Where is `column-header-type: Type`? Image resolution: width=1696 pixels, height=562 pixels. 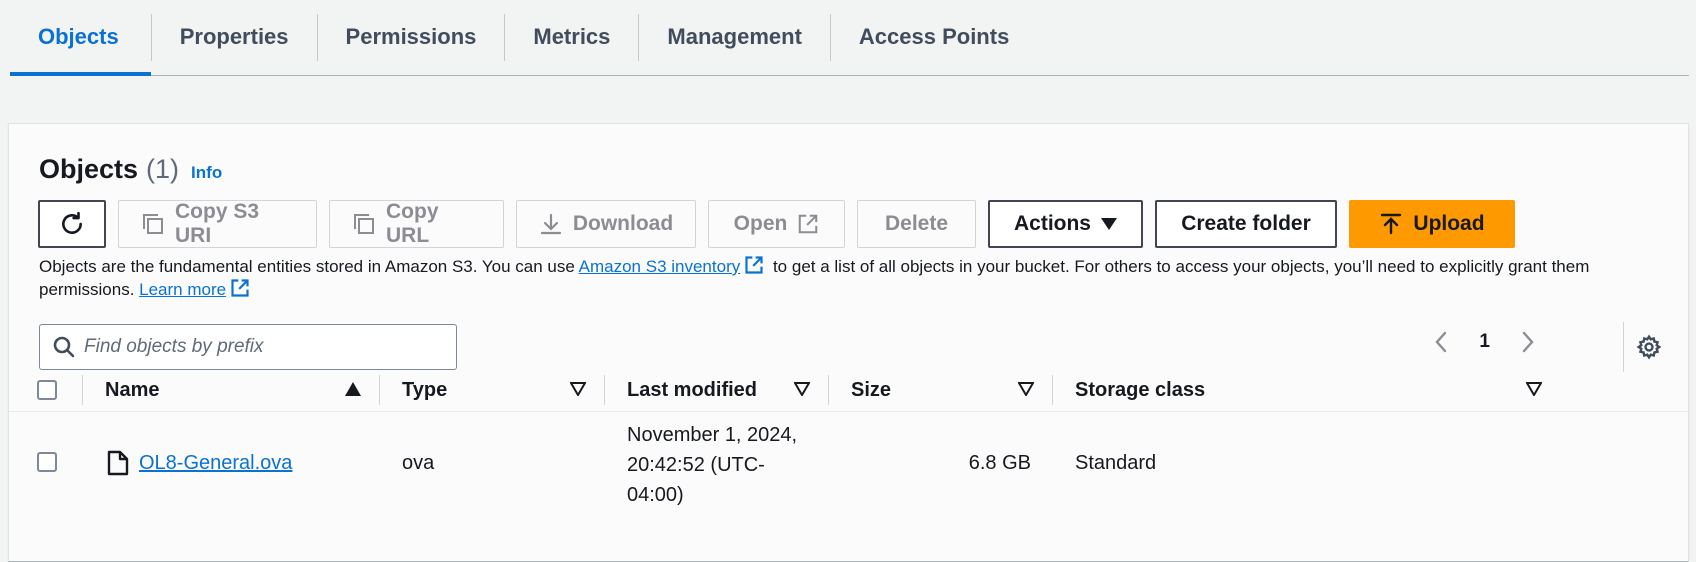 column-header-type: Type is located at coordinates (424, 390).